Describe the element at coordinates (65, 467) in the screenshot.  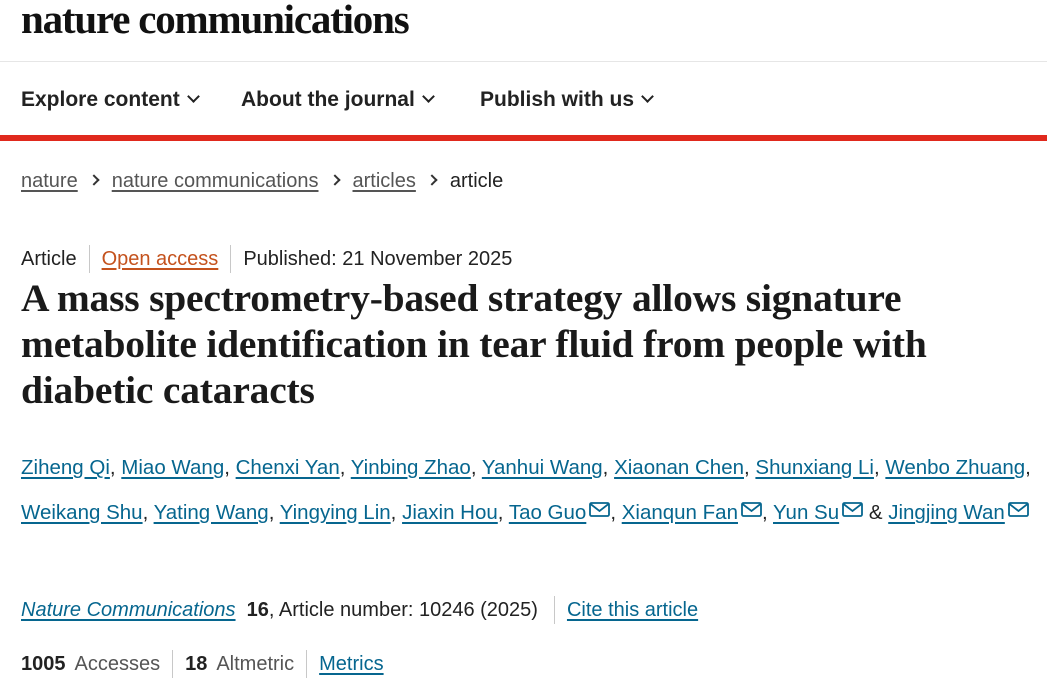
I see `author-link: Ziheng Qi` at that location.